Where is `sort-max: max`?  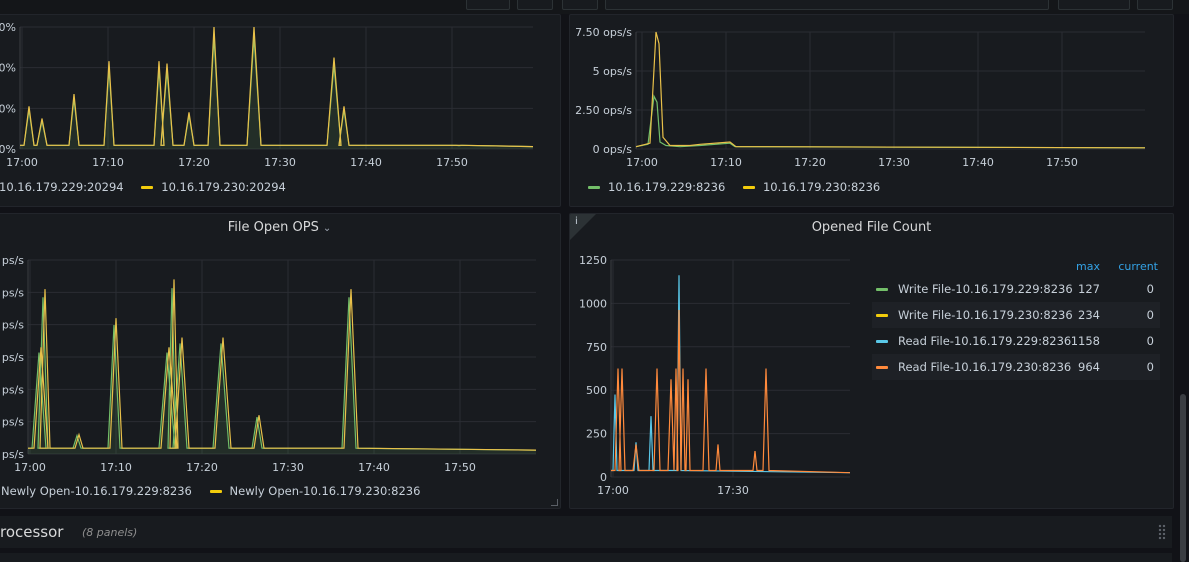 sort-max: max is located at coordinates (1088, 266).